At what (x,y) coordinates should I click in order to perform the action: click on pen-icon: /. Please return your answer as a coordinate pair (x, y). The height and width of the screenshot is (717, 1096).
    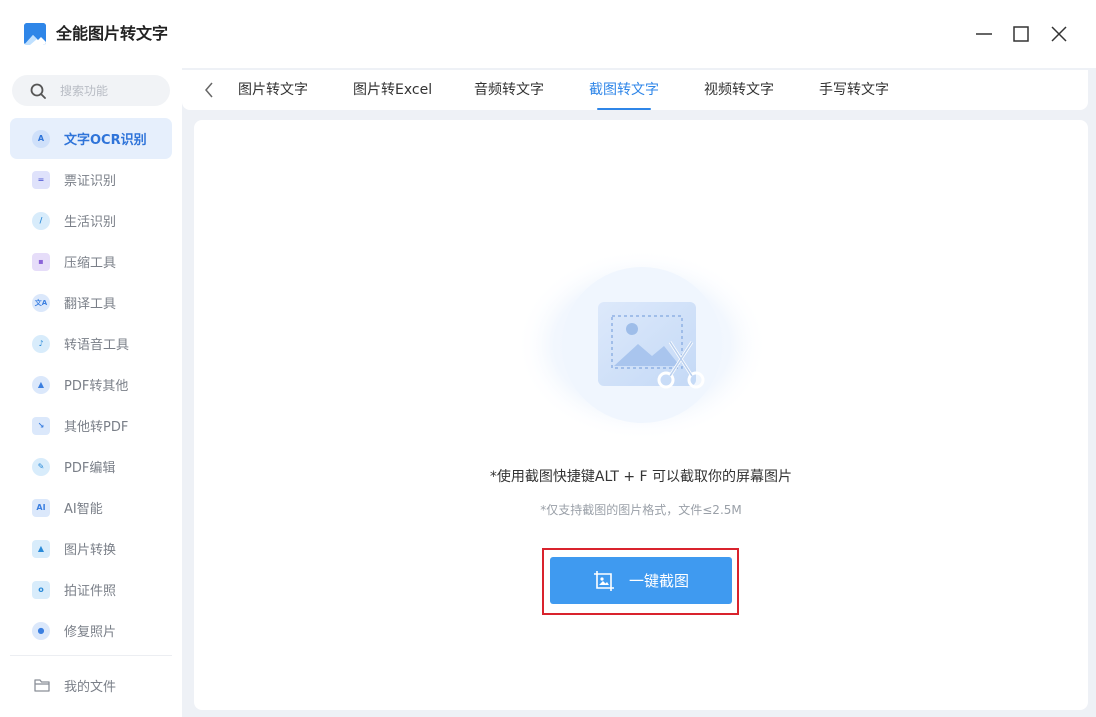
    Looking at the image, I should click on (41, 220).